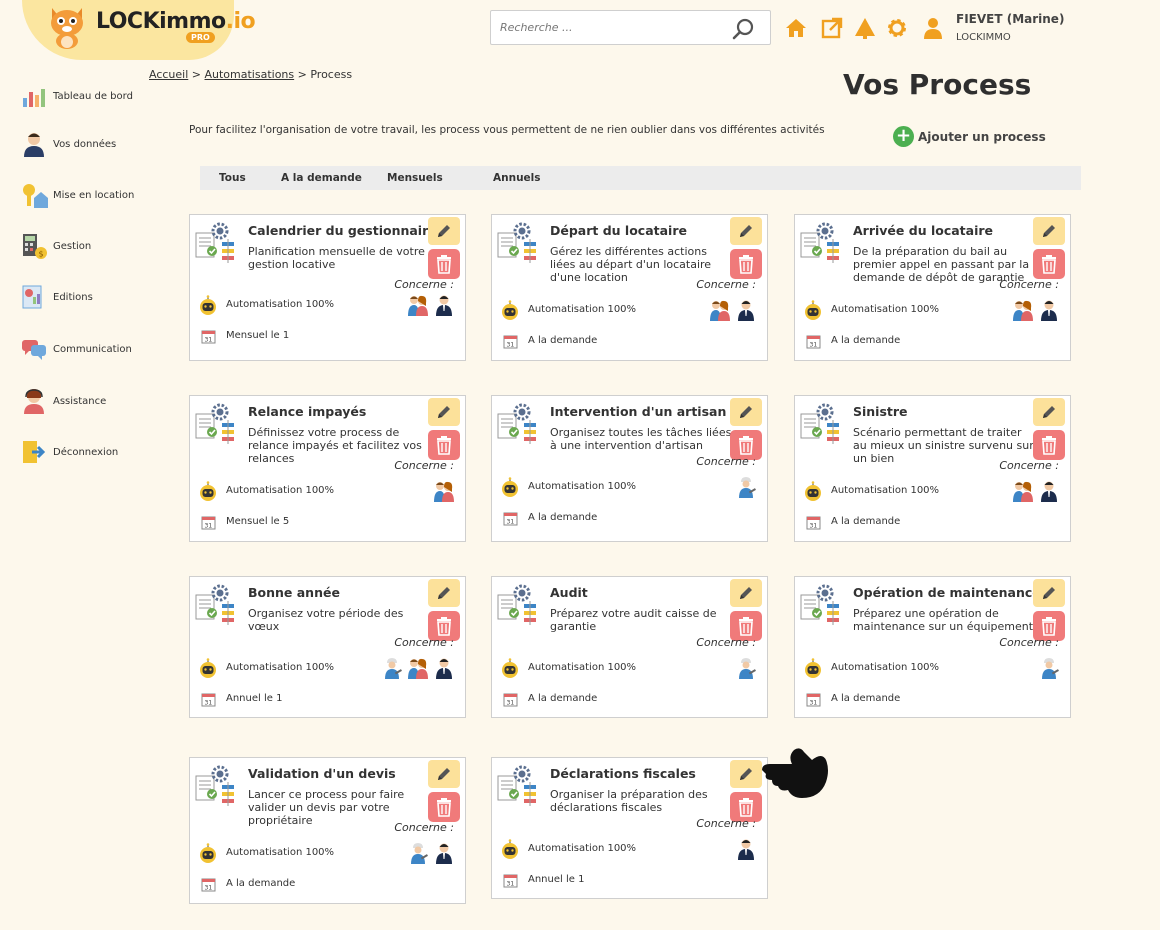 The width and height of the screenshot is (1160, 930). What do you see at coordinates (32, 297) in the screenshot?
I see `document-chart-icon` at bounding box center [32, 297].